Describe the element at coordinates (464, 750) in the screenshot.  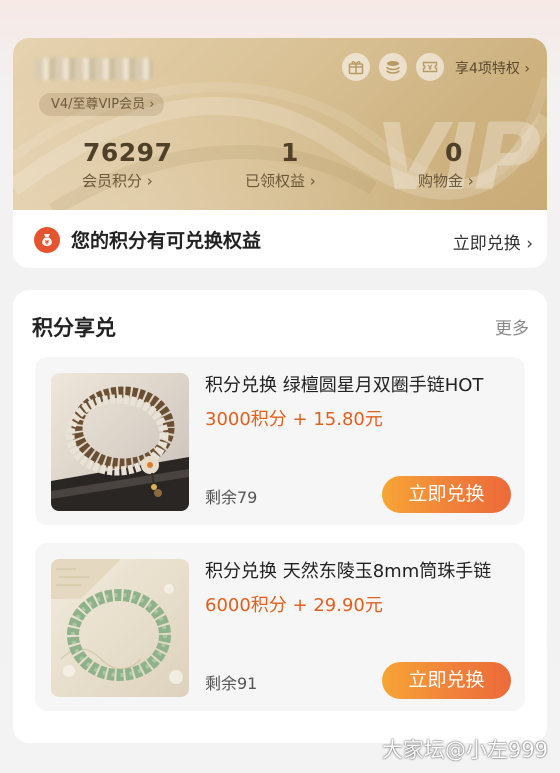
I see `site-watermark: 大家坛@小左999` at that location.